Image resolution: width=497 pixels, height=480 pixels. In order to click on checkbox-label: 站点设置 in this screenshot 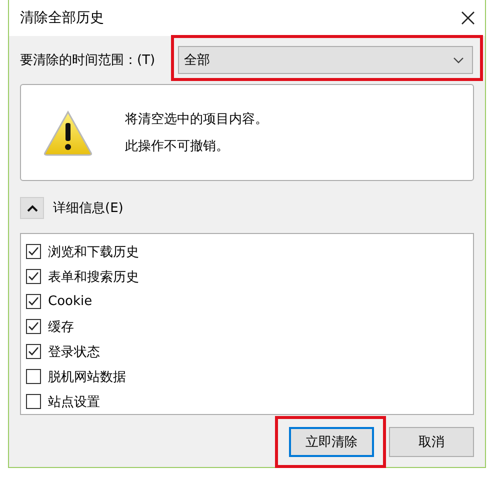, I will do `click(74, 402)`.